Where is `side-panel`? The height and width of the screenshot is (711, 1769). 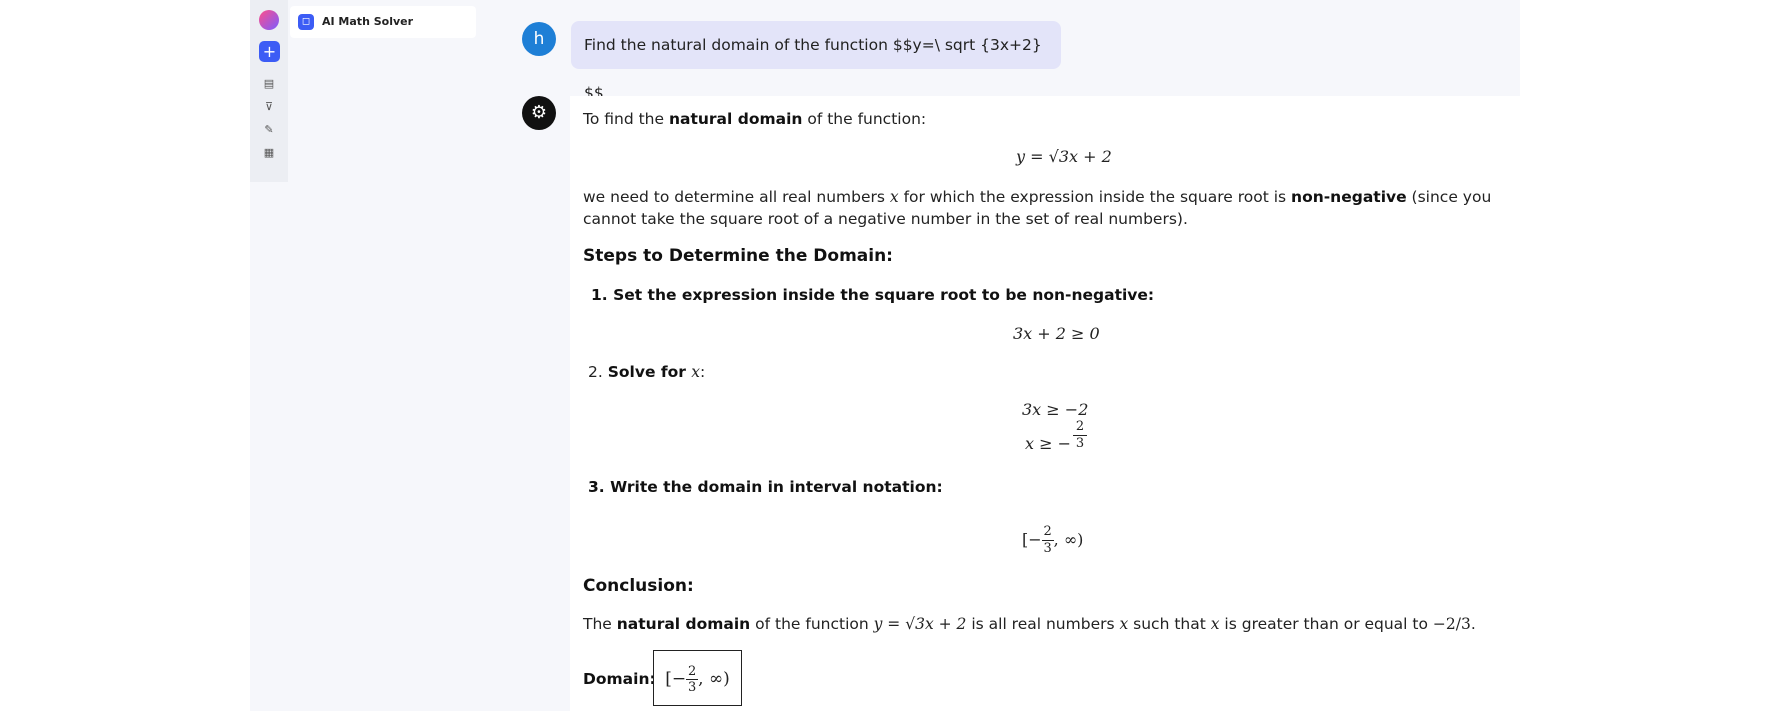
side-panel is located at coordinates (382, 355).